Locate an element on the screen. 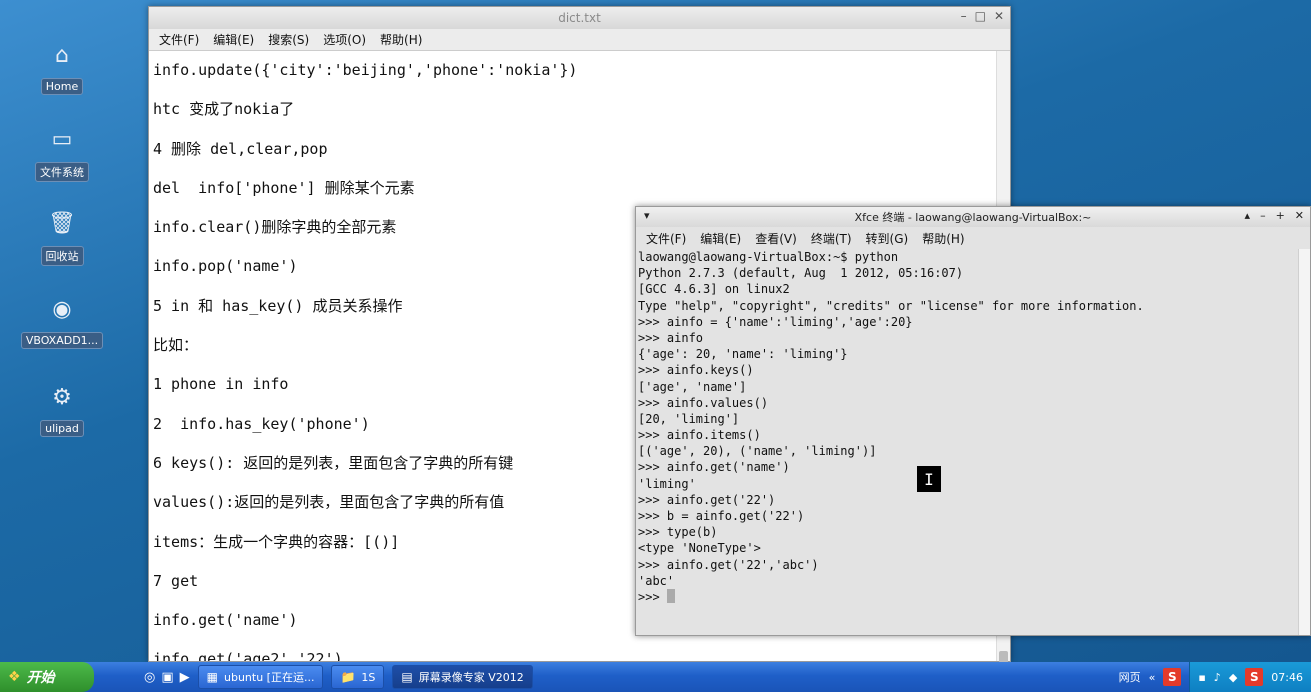 This screenshot has height=692, width=1311. clock: 07:46 is located at coordinates (1287, 677).